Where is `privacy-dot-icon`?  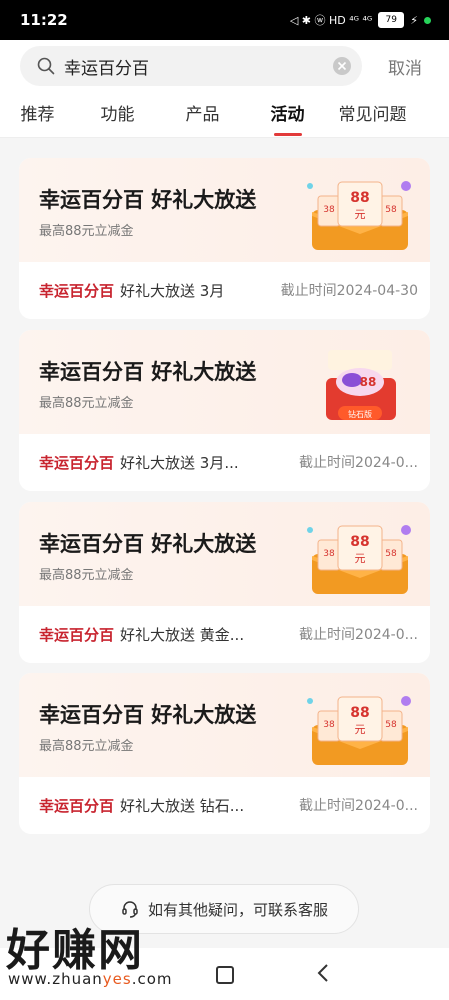 privacy-dot-icon is located at coordinates (427, 20).